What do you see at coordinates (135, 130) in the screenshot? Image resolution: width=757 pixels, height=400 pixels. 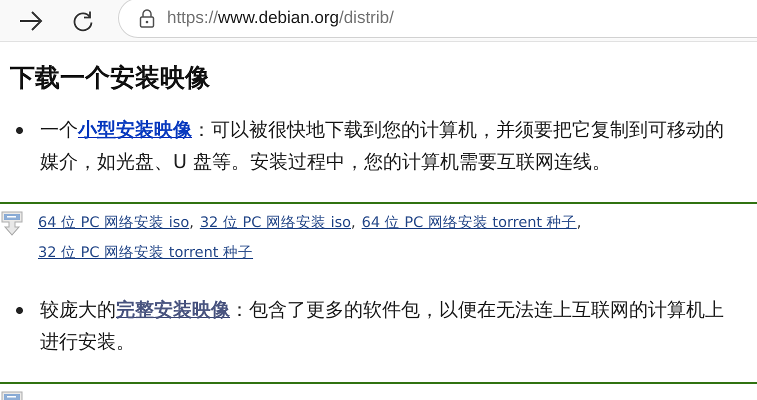 I see `image-link: 小型安装映像` at bounding box center [135, 130].